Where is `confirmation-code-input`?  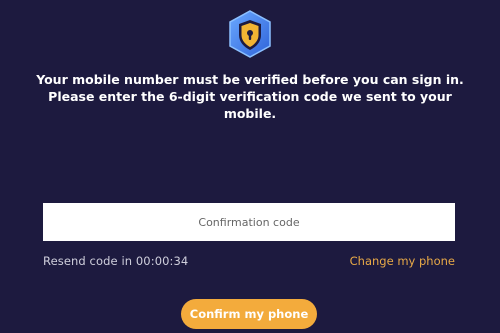 confirmation-code-input is located at coordinates (249, 222).